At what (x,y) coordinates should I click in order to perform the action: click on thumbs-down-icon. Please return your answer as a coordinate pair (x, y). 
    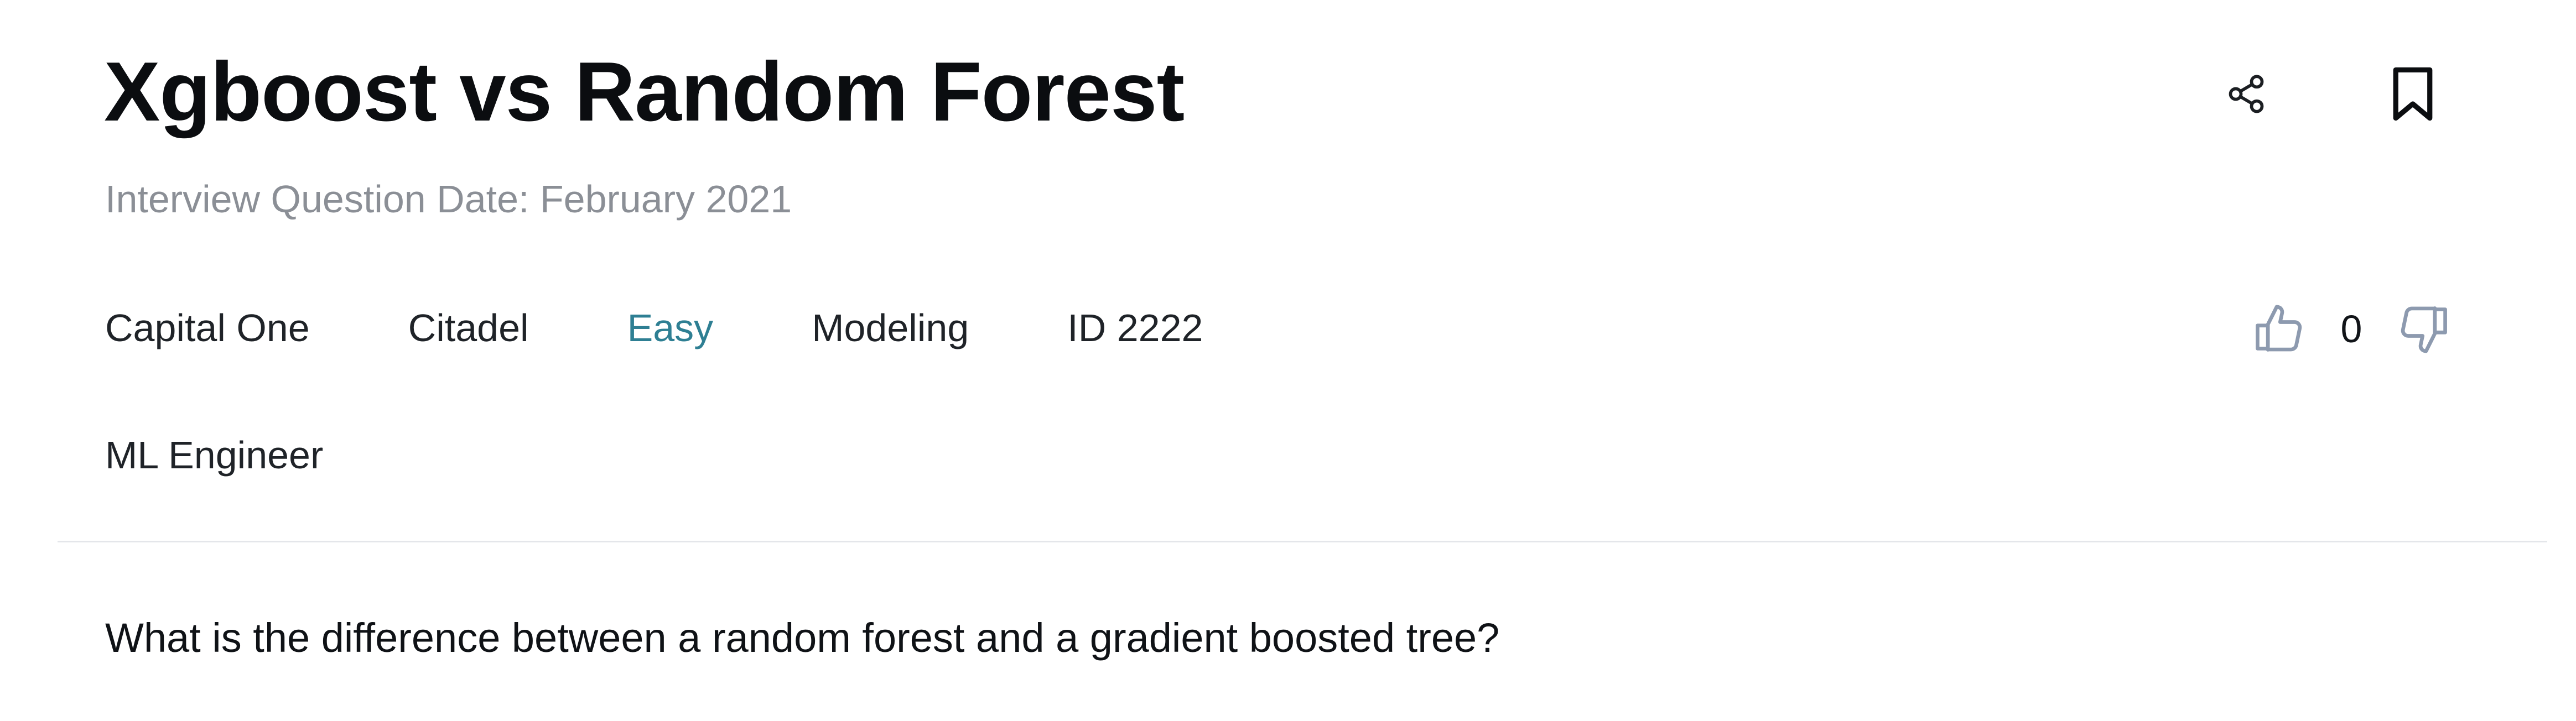
    Looking at the image, I should click on (2424, 329).